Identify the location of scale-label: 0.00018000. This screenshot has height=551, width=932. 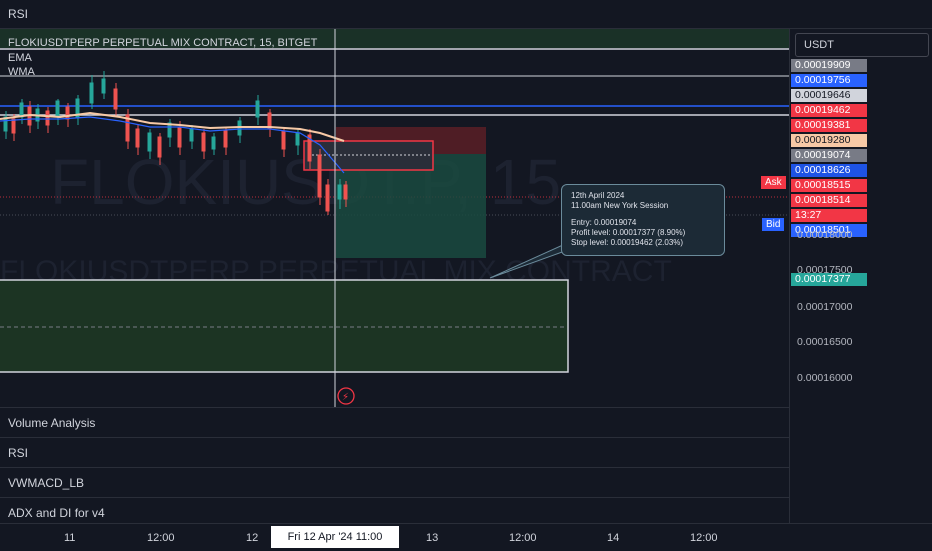
(825, 235).